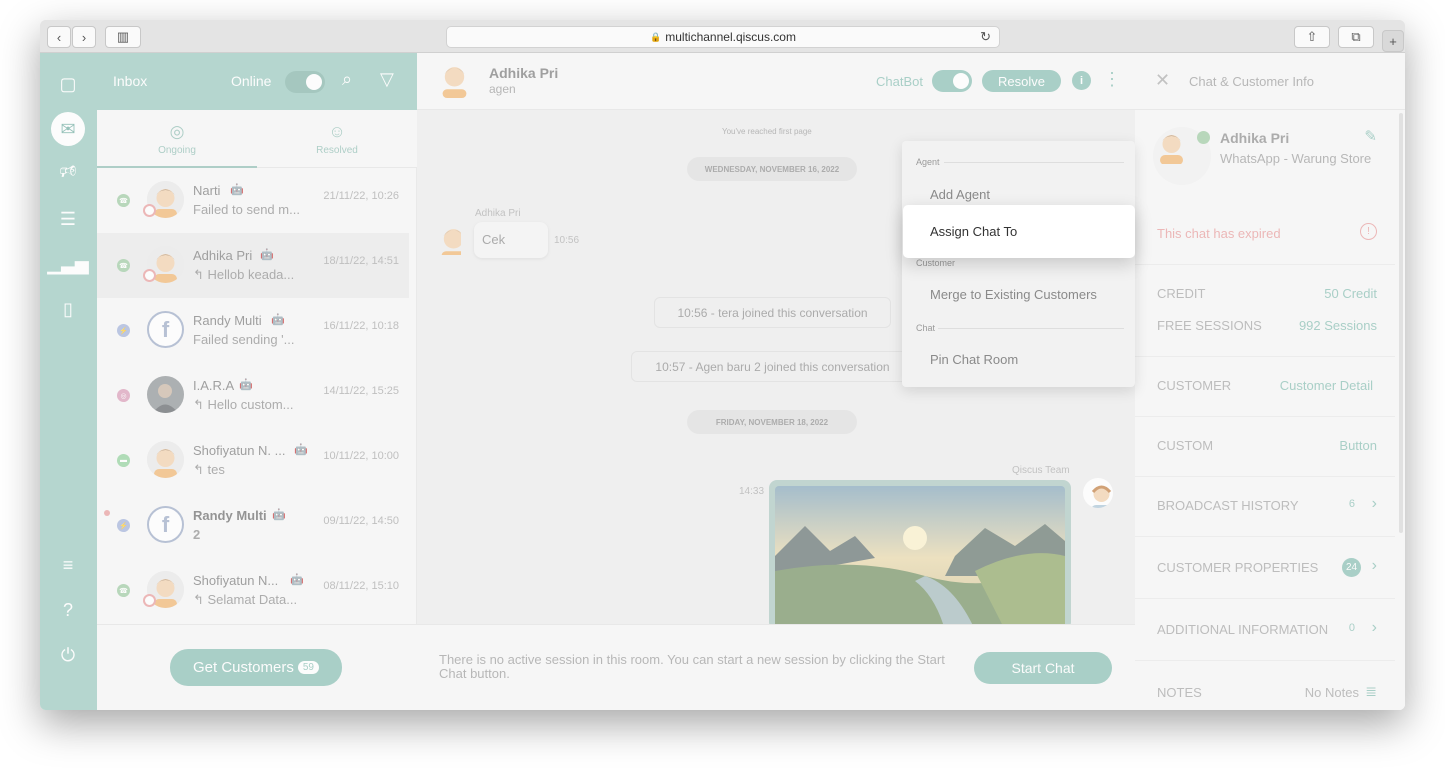 This screenshot has width=1445, height=770. What do you see at coordinates (928, 162) in the screenshot?
I see `menu-group-agent: Agent` at bounding box center [928, 162].